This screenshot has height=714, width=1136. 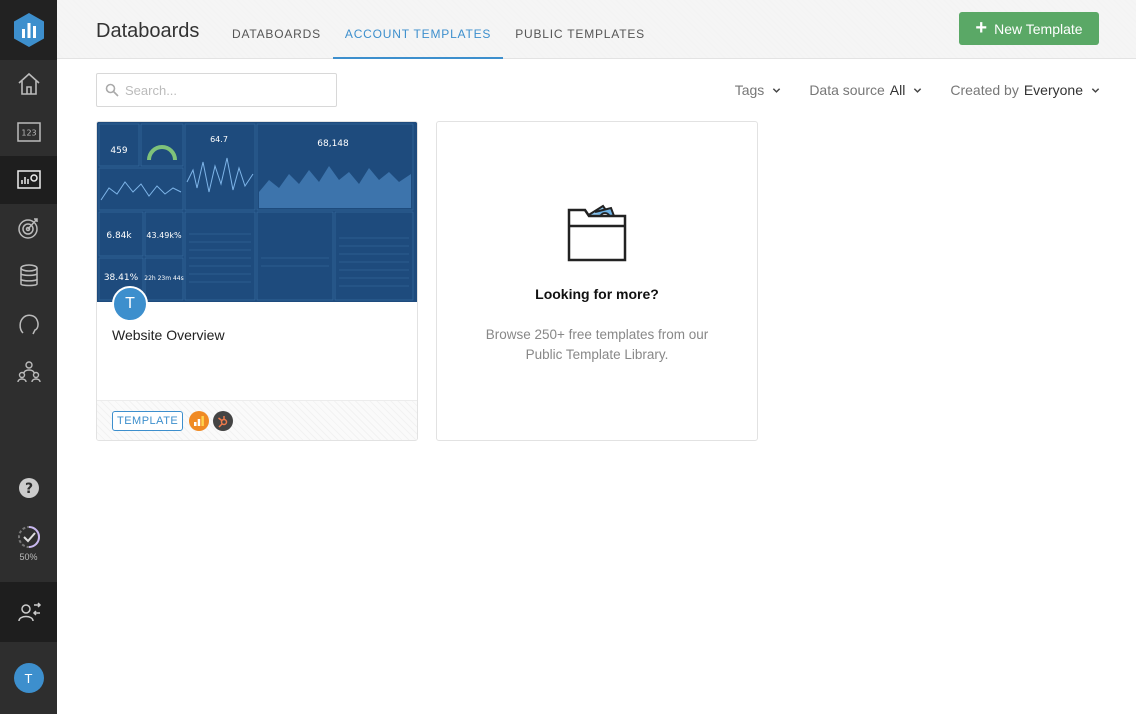 What do you see at coordinates (168, 335) in the screenshot?
I see `template-name: Website Overview` at bounding box center [168, 335].